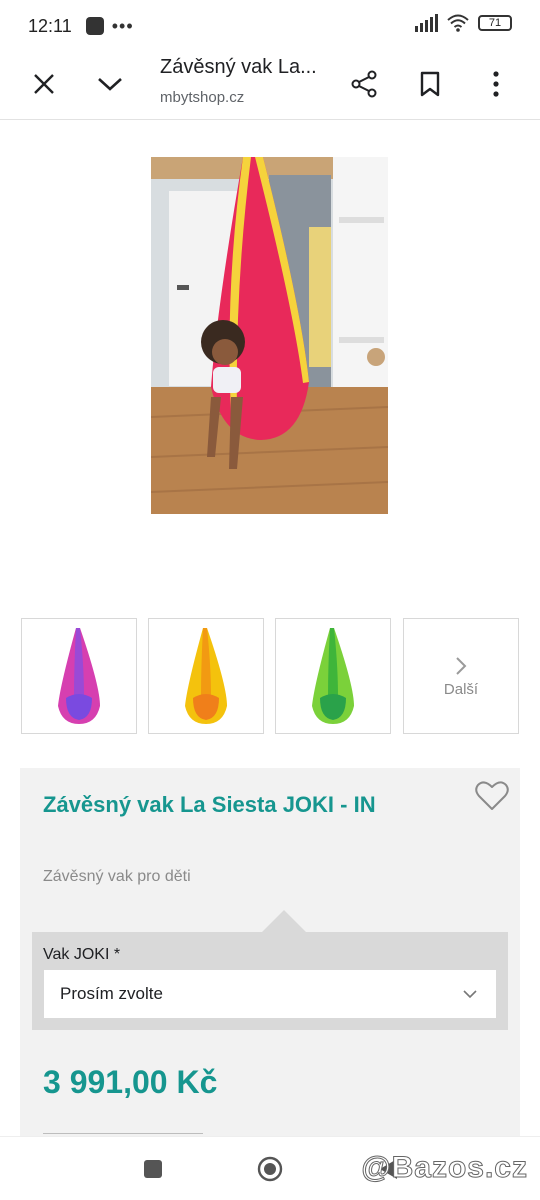 This screenshot has height=1200, width=540. I want to click on more-options-button, so click(496, 84).